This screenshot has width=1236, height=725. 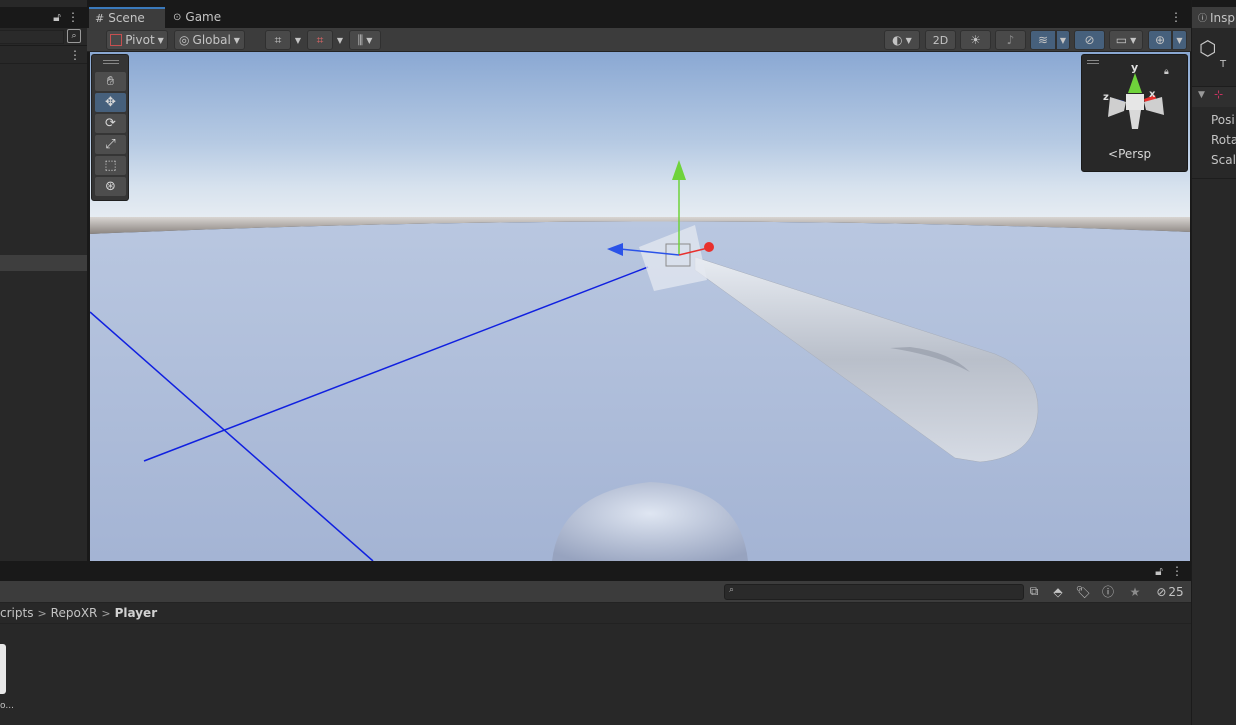 I want to click on 2d-toggle: 2D, so click(x=940, y=40).